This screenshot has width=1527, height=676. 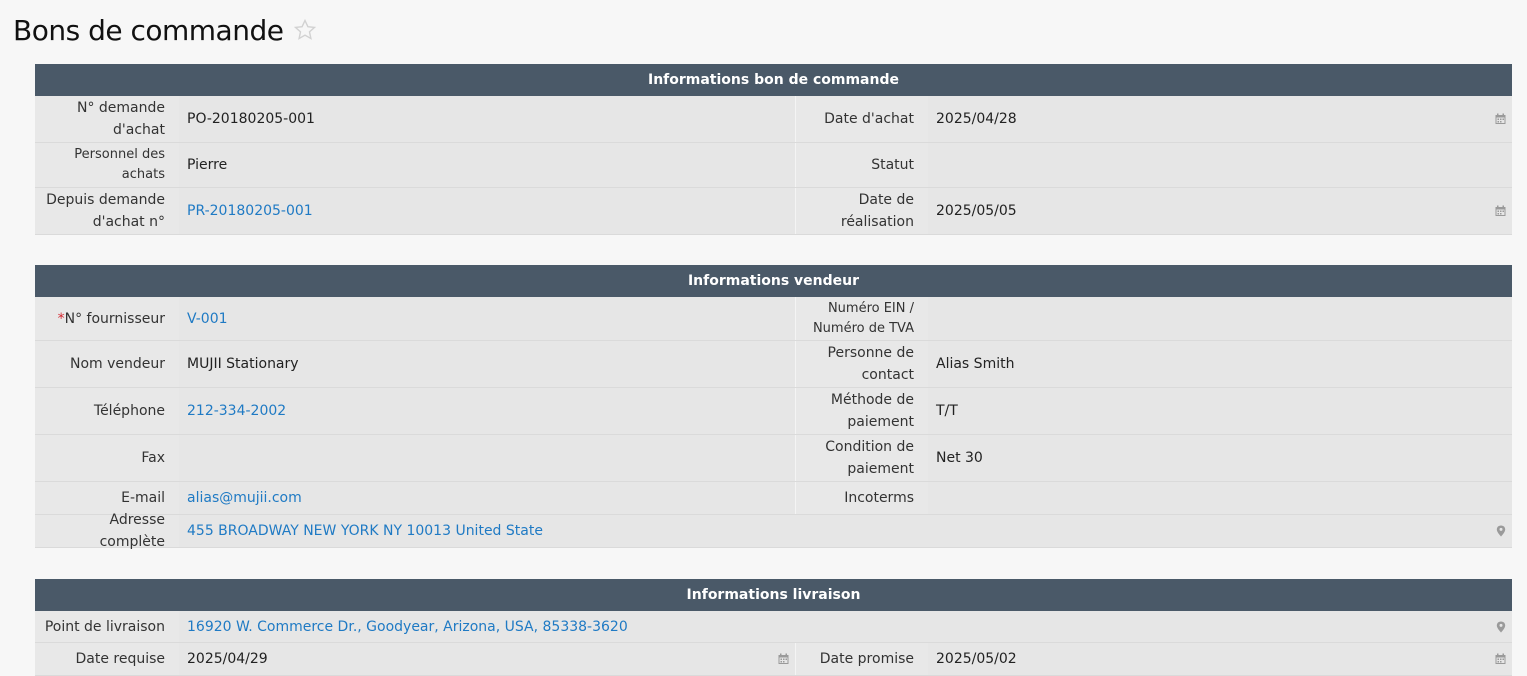 I want to click on supplier-no-label: * N° fournisseur, so click(x=107, y=318).